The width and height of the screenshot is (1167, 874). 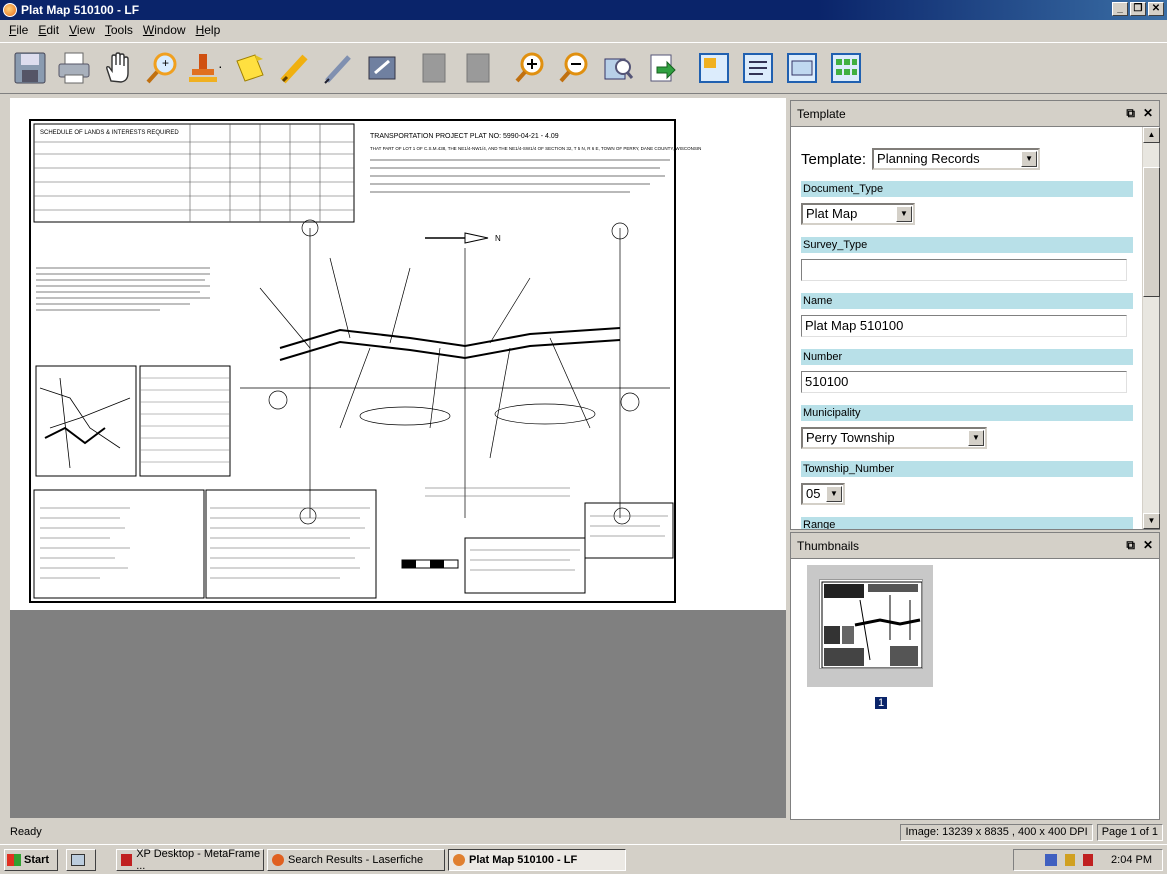 I want to click on field-label-name: Name, so click(x=967, y=301).